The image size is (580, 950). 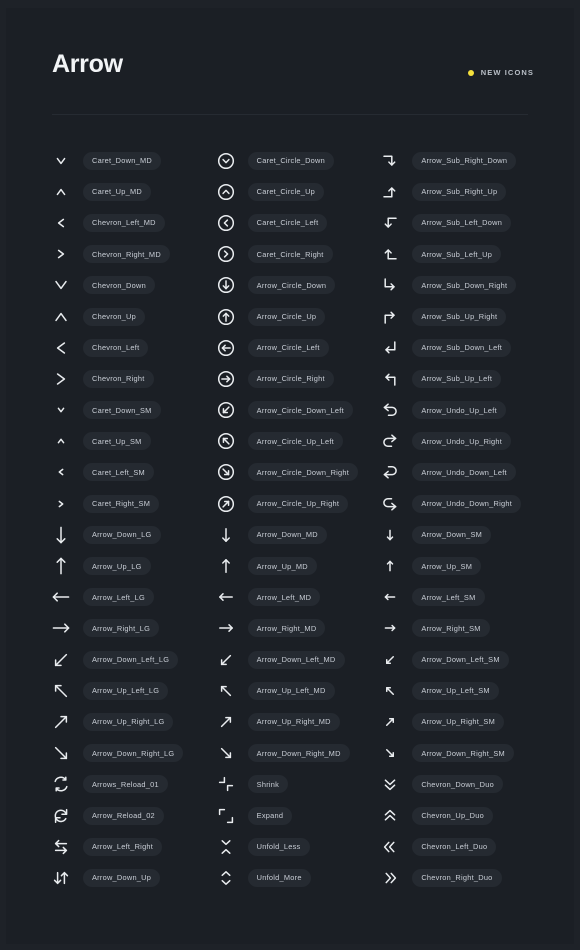 I want to click on icon-name-pill: Arrow_Up_Left_LG, so click(x=126, y=690).